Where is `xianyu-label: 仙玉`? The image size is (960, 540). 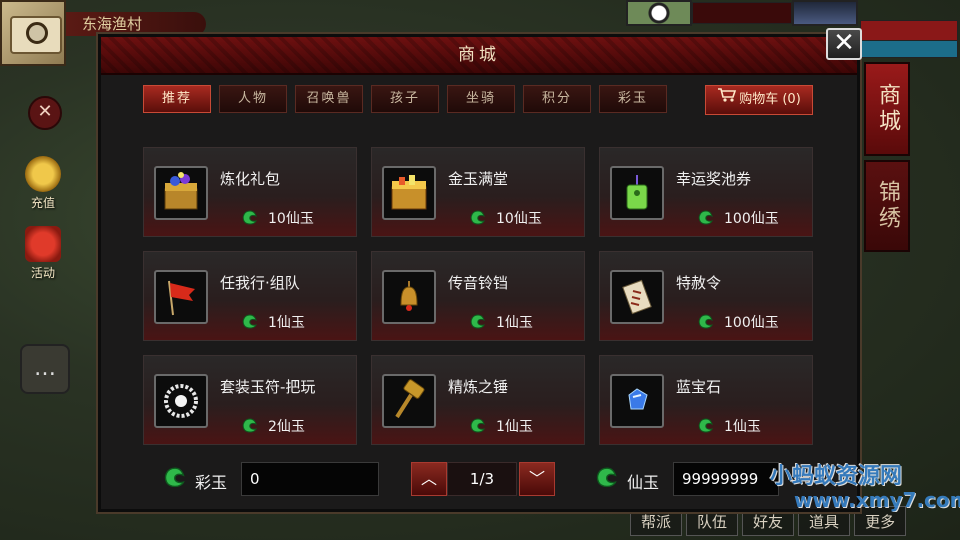 xianyu-label: 仙玉 is located at coordinates (643, 482).